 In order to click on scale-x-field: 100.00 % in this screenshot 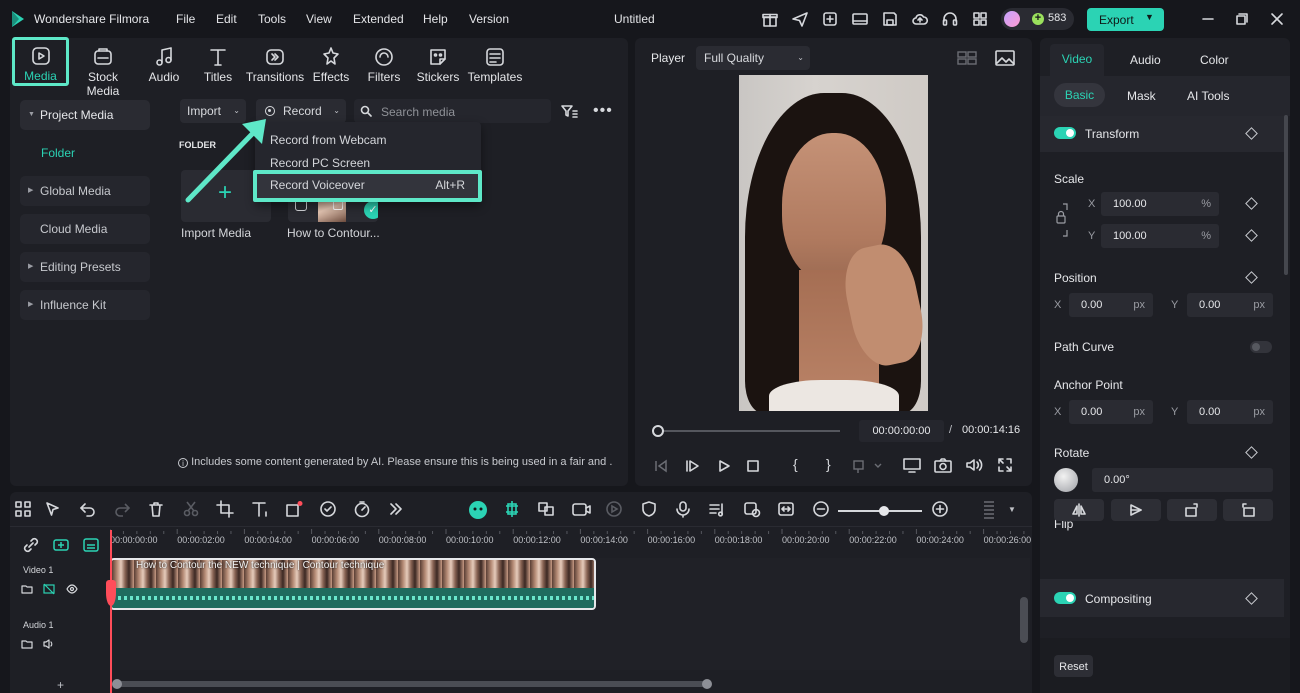, I will do `click(1160, 204)`.